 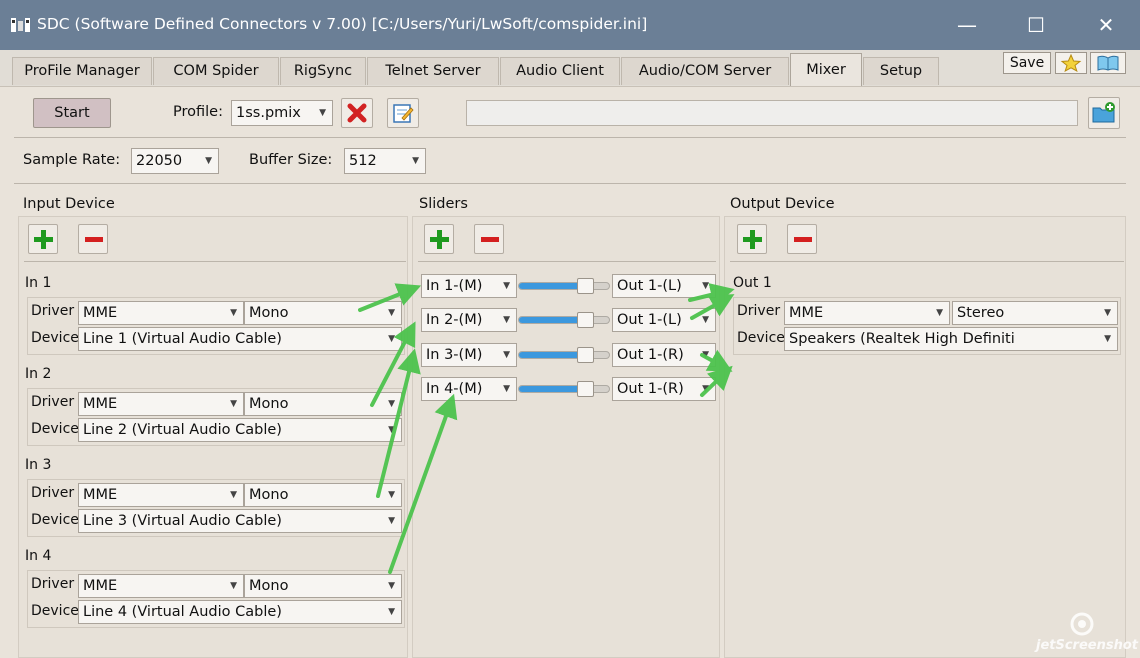 I want to click on minimize-button: —, so click(x=967, y=25).